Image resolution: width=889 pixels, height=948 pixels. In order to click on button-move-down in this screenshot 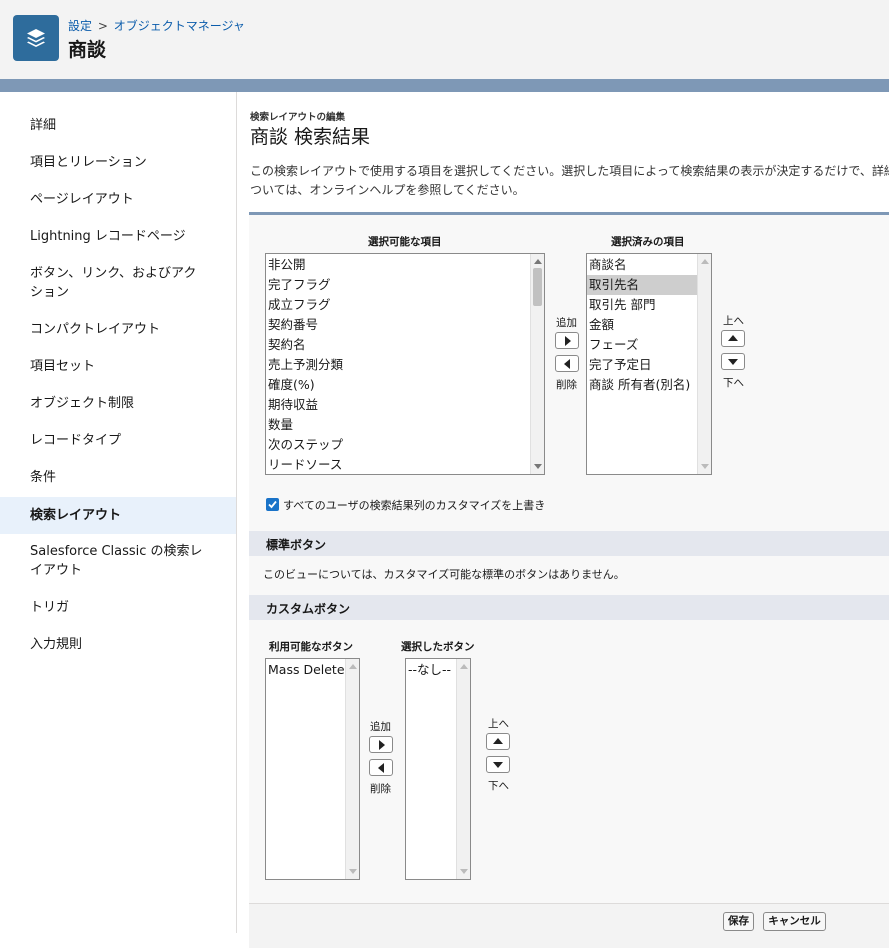, I will do `click(498, 764)`.